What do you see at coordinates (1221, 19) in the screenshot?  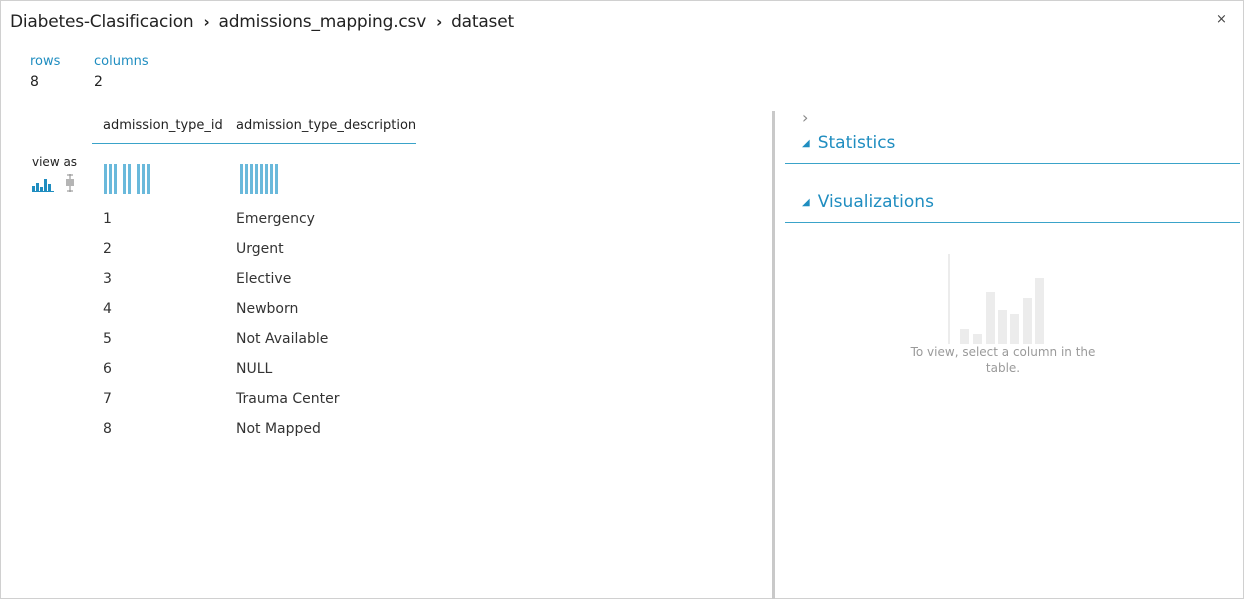 I see `close-icon: ×` at bounding box center [1221, 19].